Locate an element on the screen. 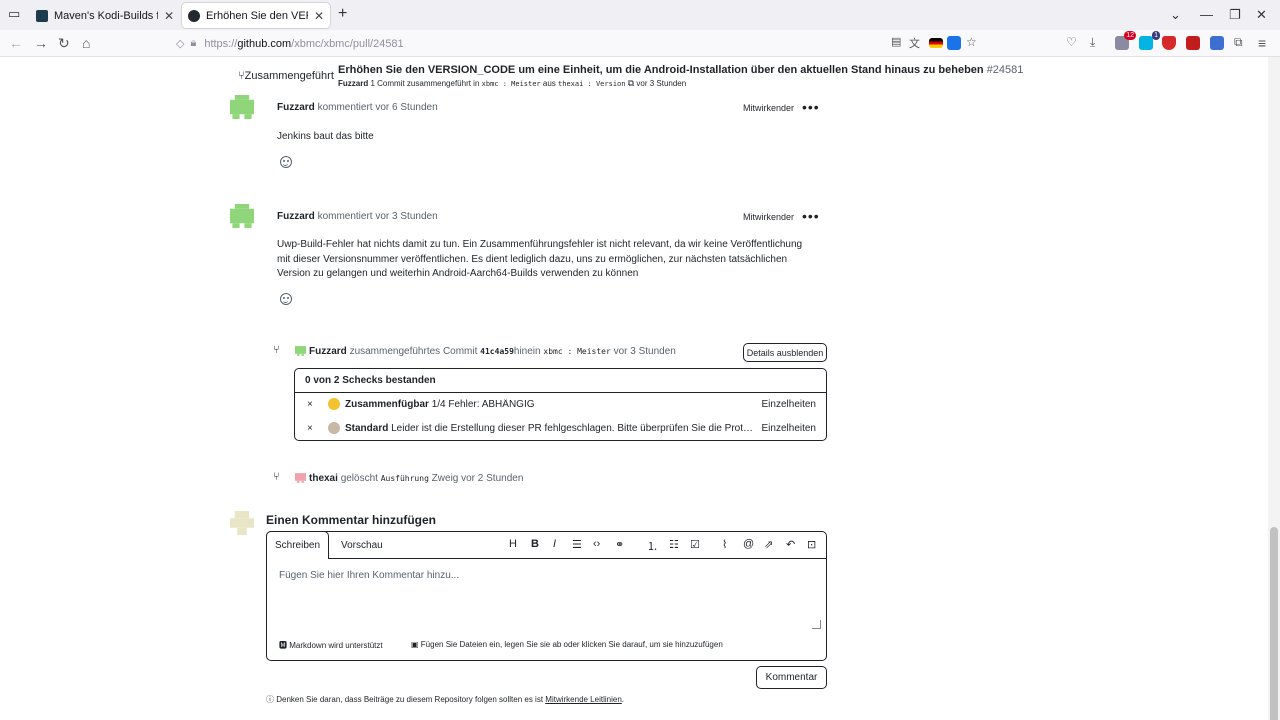  event-rest: Zweig vor 2 Stunden is located at coordinates (477, 478).